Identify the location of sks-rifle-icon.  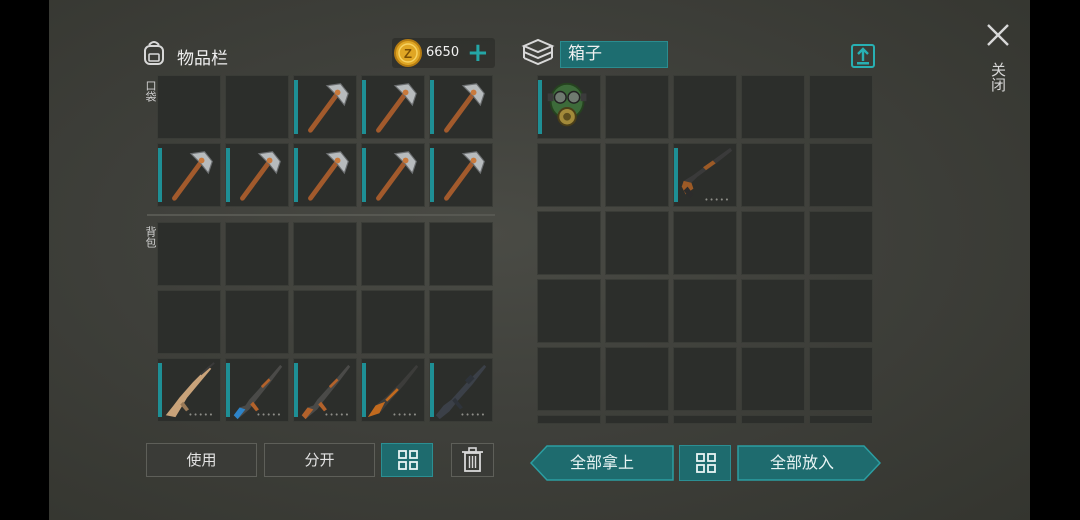
(393, 391).